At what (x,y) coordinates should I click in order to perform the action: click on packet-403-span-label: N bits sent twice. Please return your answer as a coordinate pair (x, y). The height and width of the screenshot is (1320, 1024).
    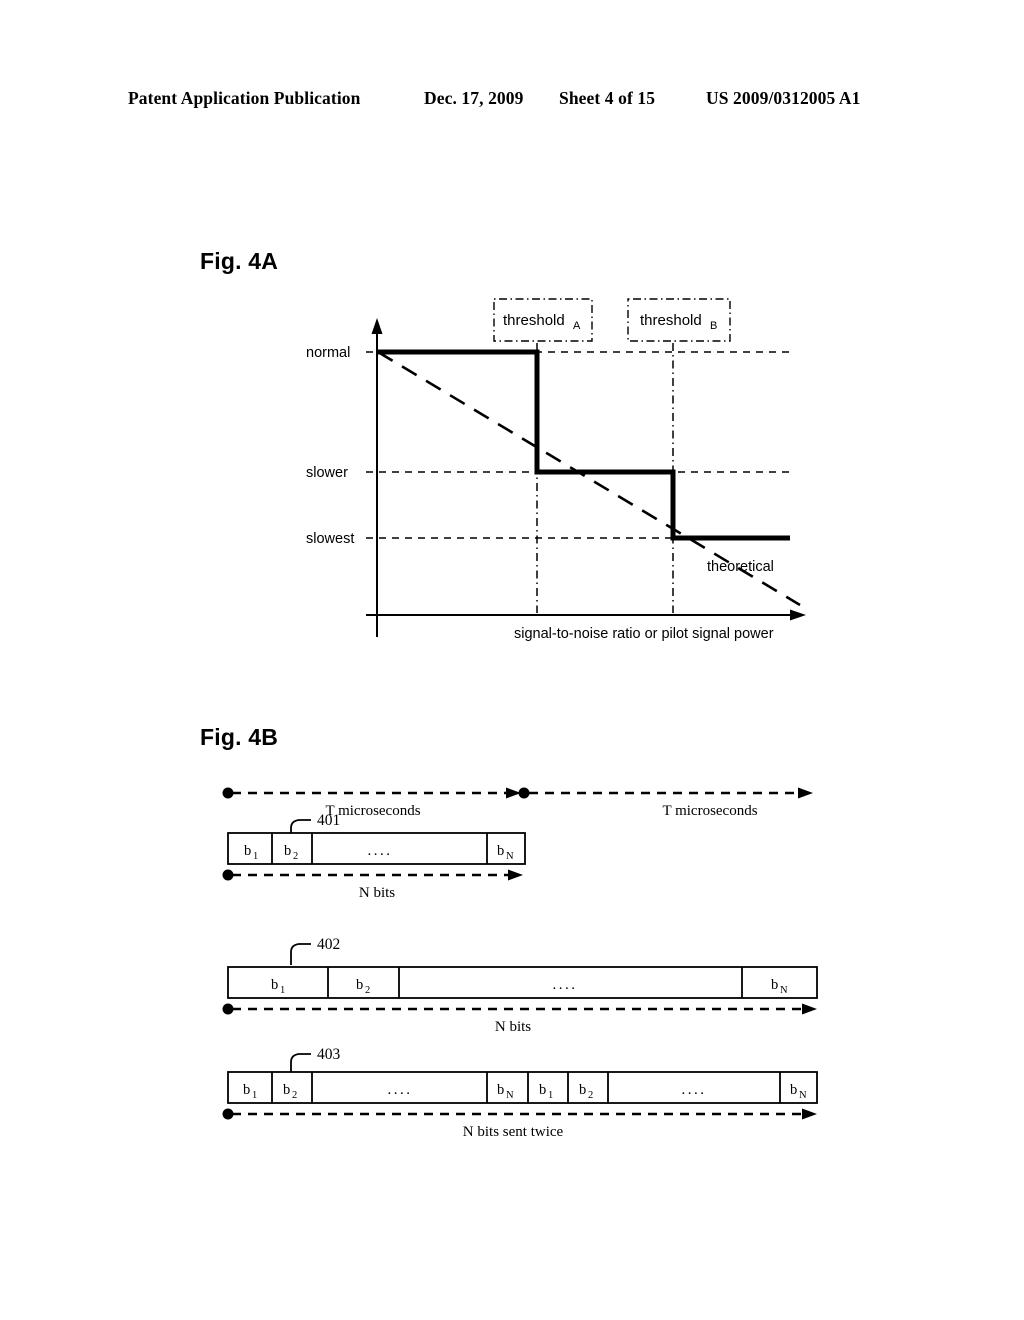
    Looking at the image, I should click on (513, 1132).